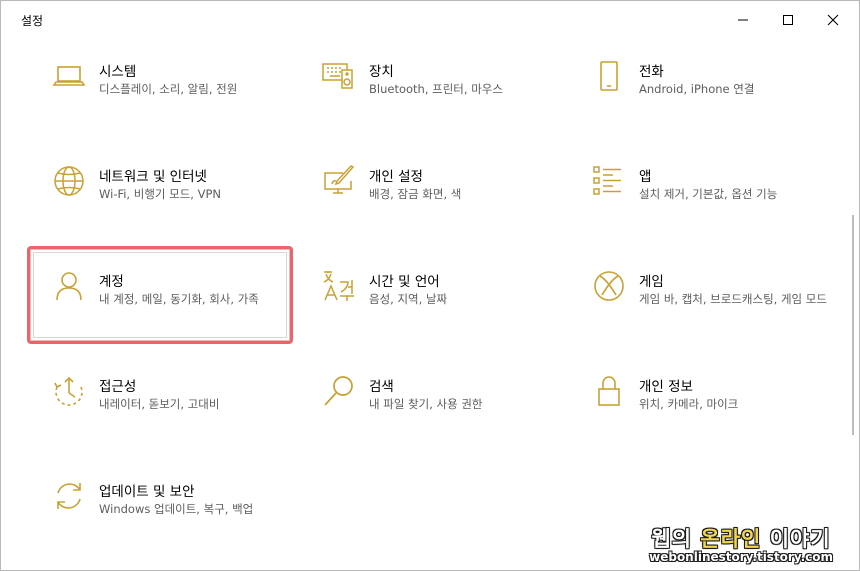 The width and height of the screenshot is (860, 571). Describe the element at coordinates (69, 181) in the screenshot. I see `globe-icon` at that location.